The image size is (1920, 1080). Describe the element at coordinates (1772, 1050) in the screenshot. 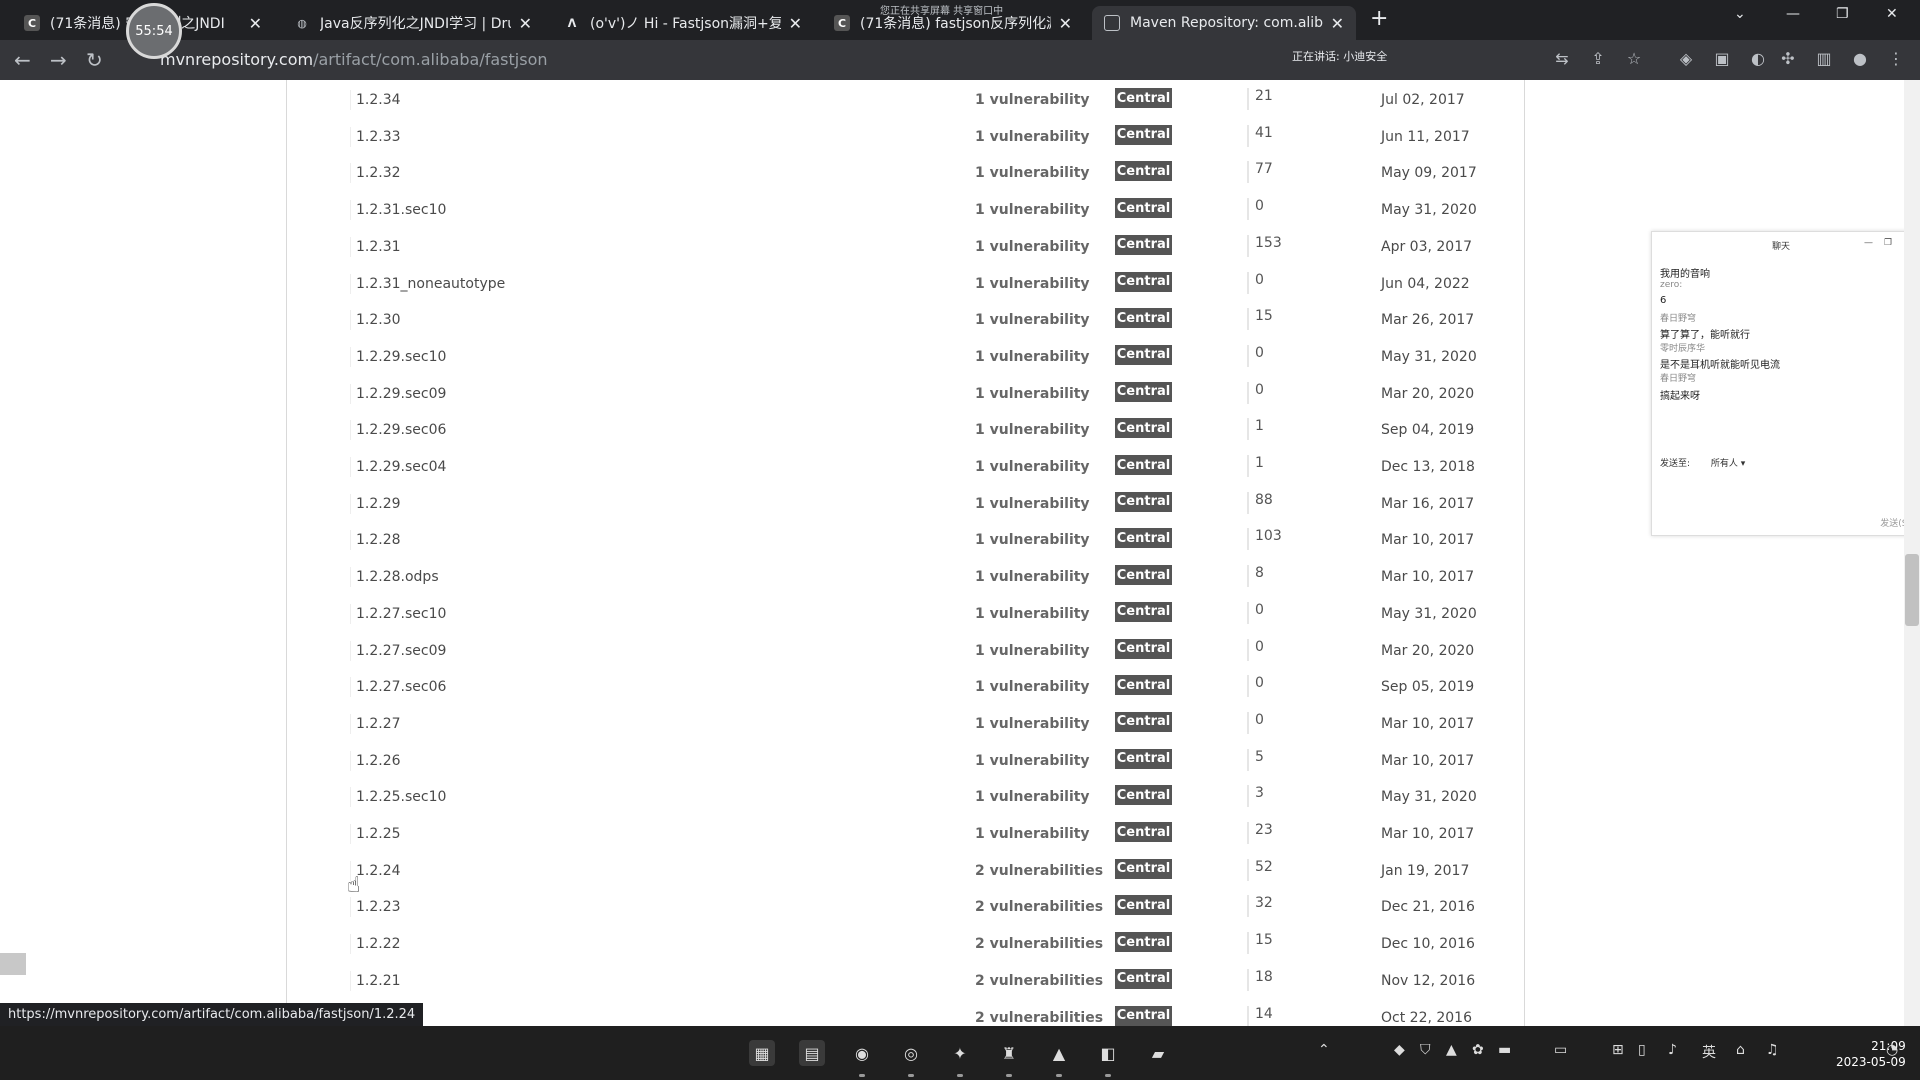

I see `volume-icon: ♫` at that location.